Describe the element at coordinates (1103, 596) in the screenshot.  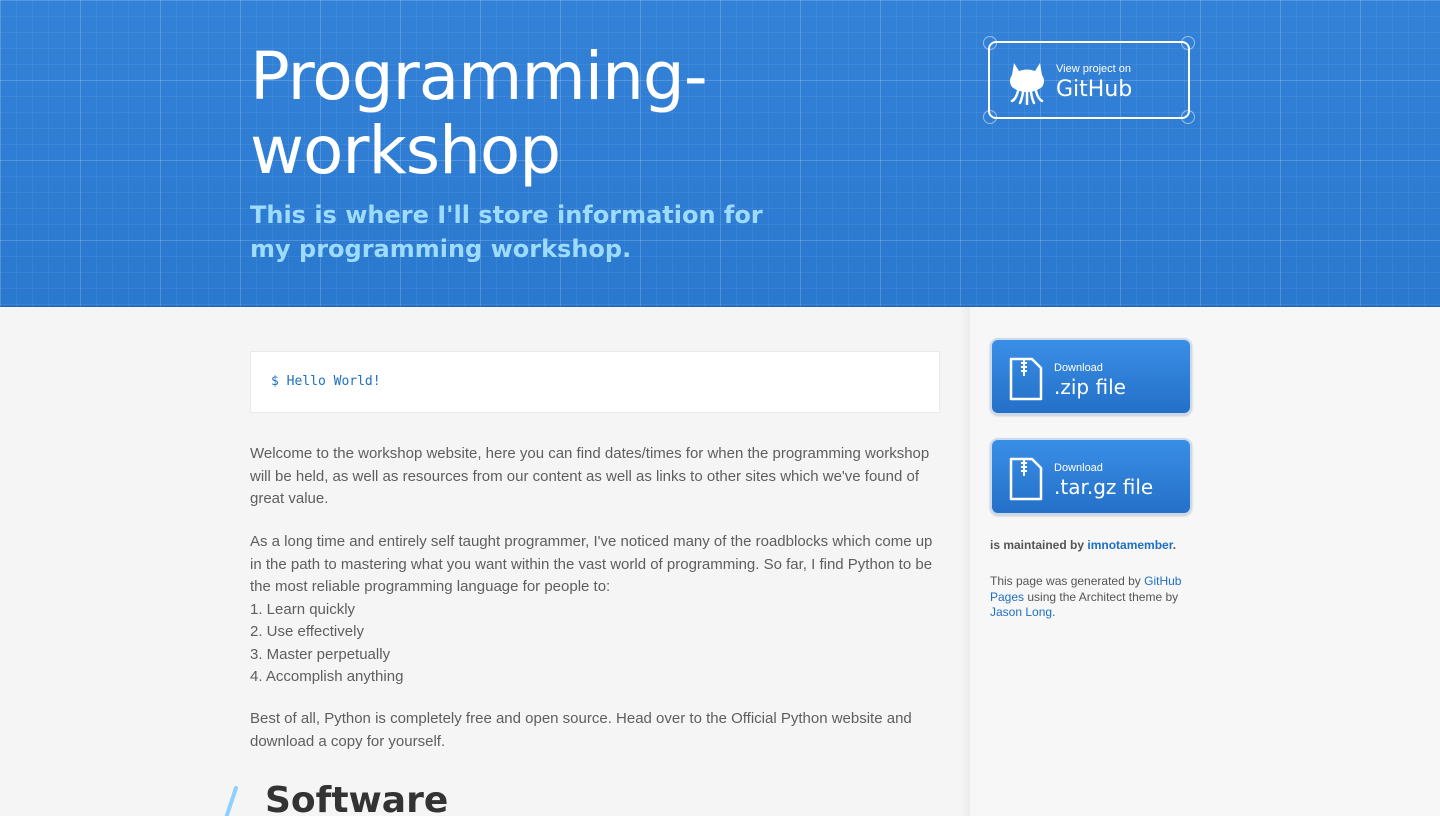
I see `generated-mid: using the Architect theme by` at that location.